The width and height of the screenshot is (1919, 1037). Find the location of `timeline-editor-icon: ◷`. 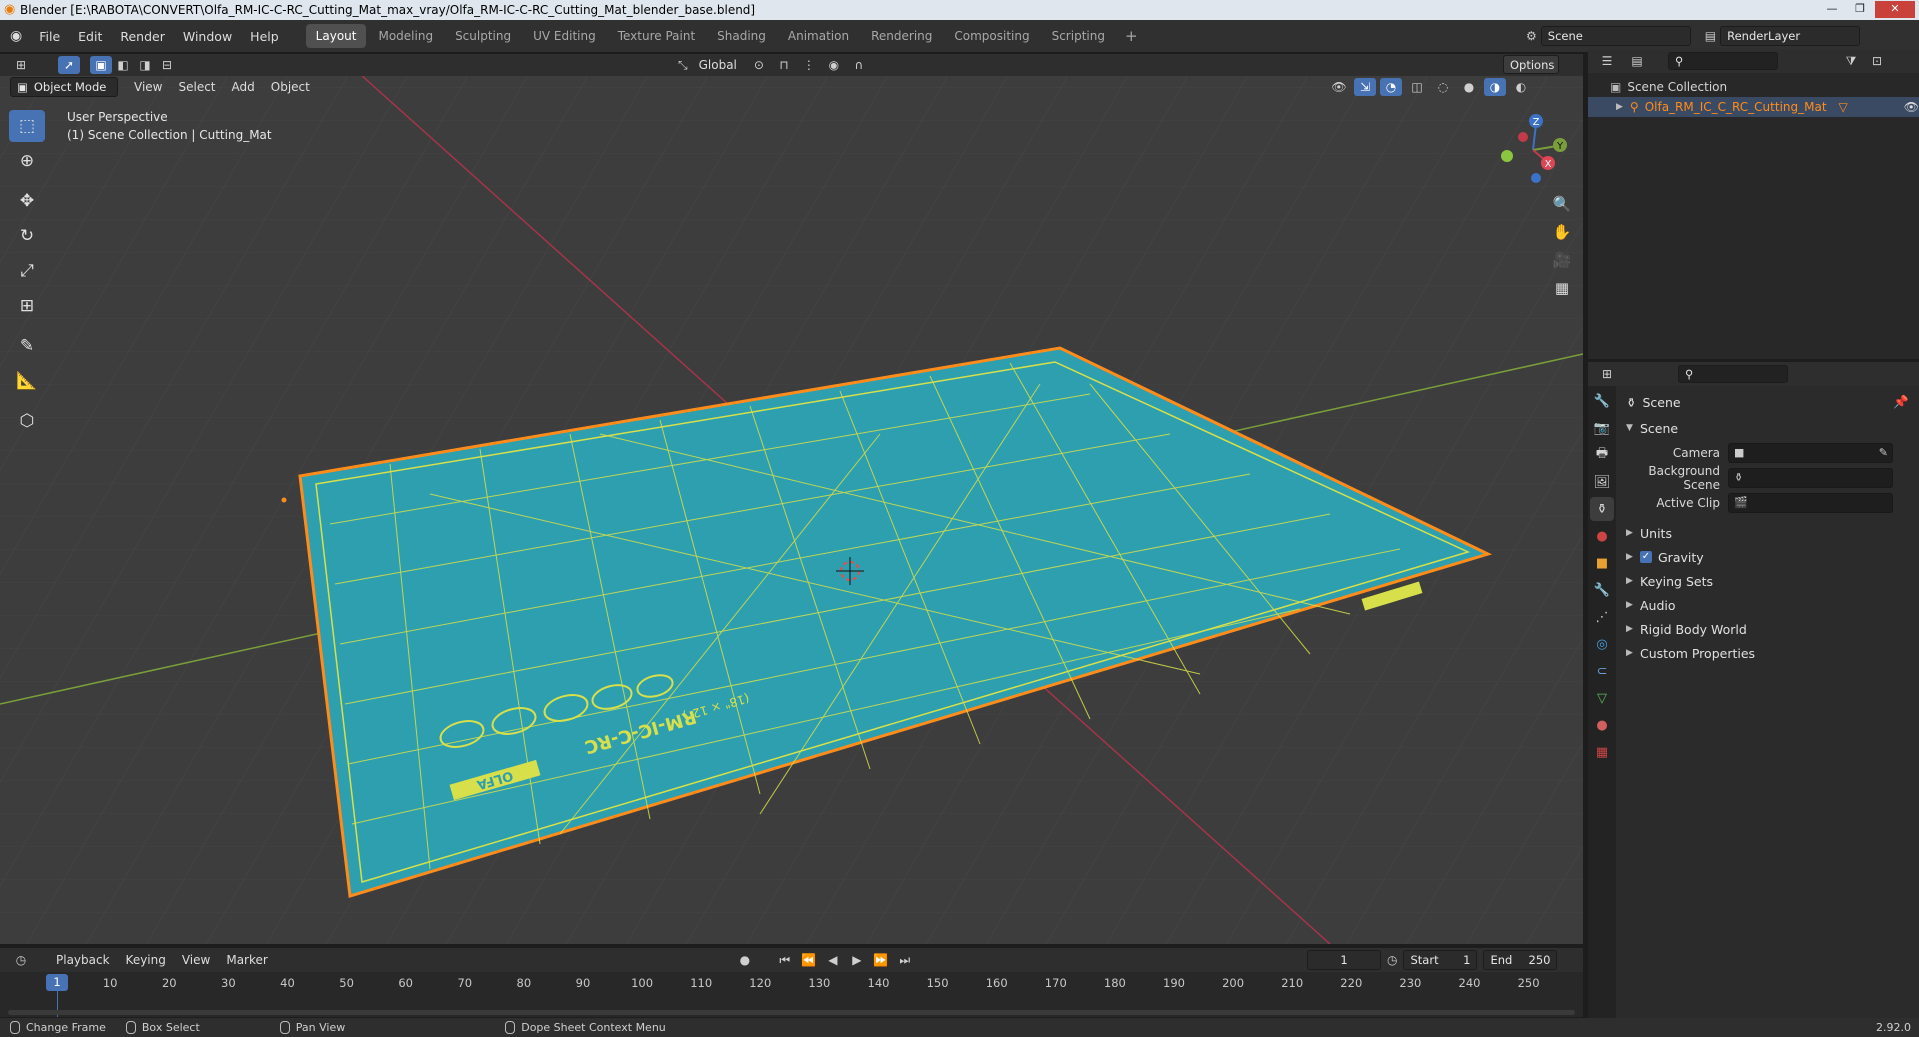

timeline-editor-icon: ◷ is located at coordinates (21, 960).